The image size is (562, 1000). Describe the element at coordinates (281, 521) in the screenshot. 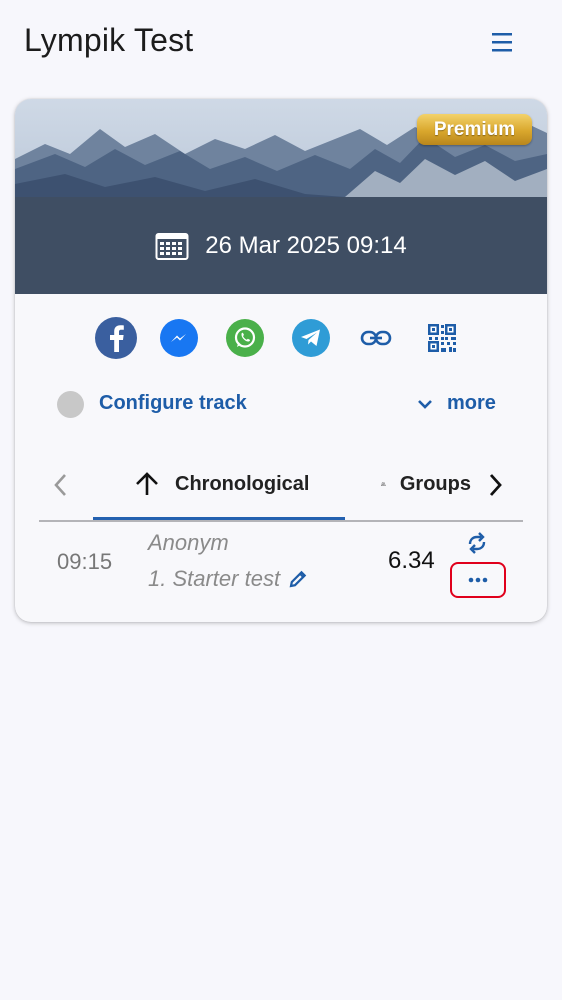

I see `tabs-divider` at that location.